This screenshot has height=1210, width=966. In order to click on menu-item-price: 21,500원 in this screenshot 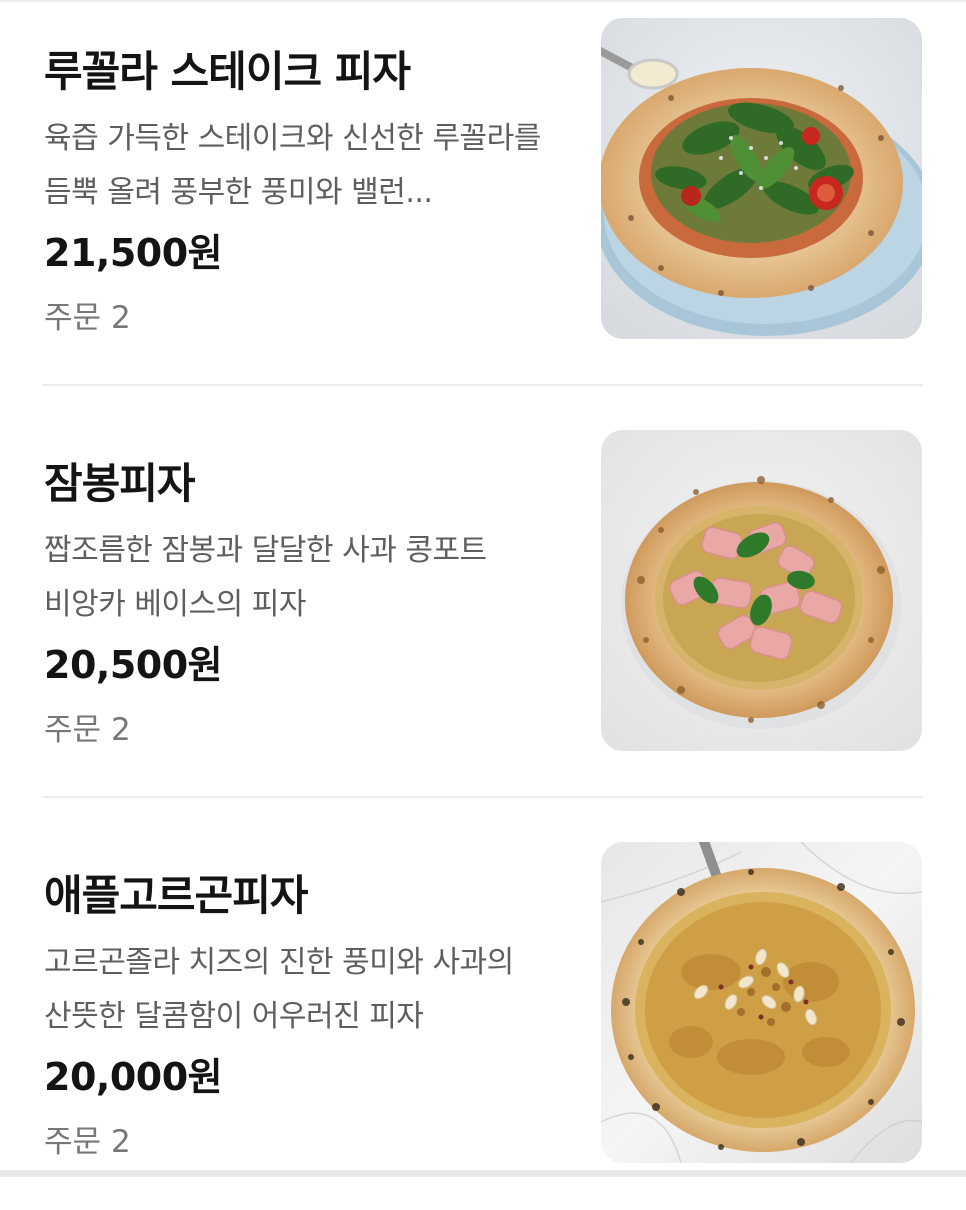, I will do `click(133, 253)`.